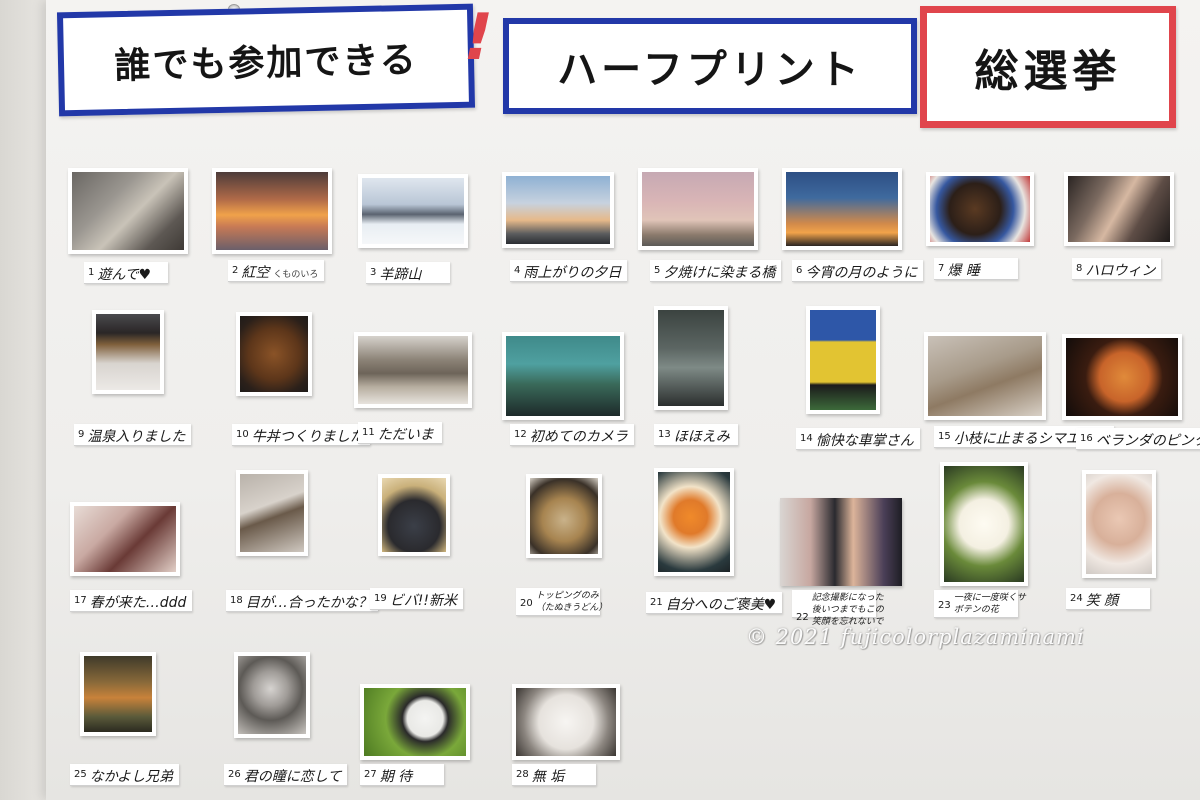  I want to click on board-edge, so click(23, 400).